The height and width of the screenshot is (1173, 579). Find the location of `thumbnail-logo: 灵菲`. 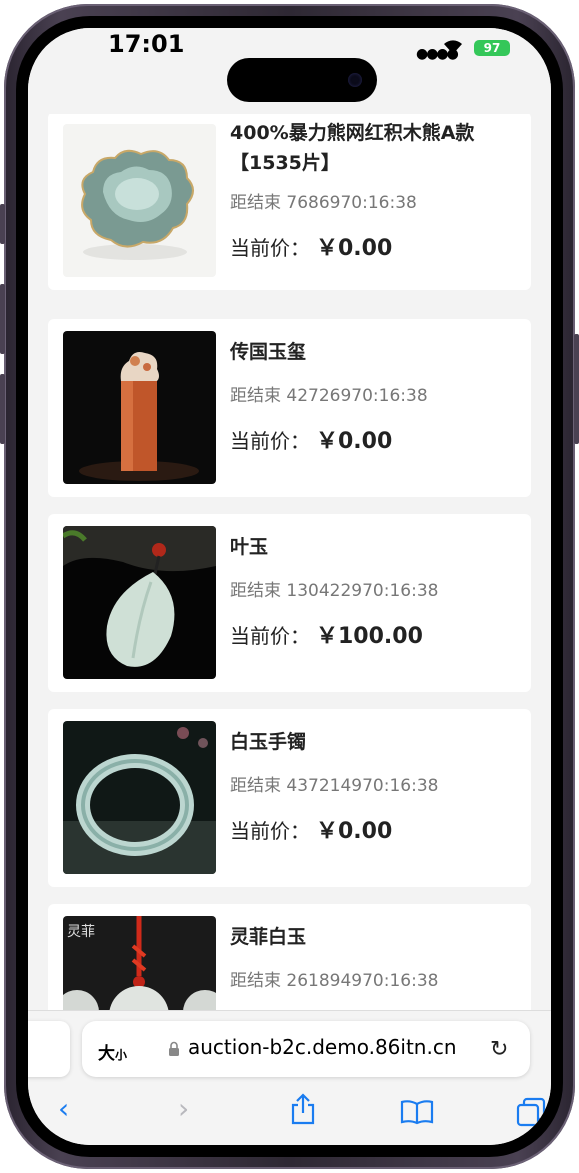

thumbnail-logo: 灵菲 is located at coordinates (81, 932).